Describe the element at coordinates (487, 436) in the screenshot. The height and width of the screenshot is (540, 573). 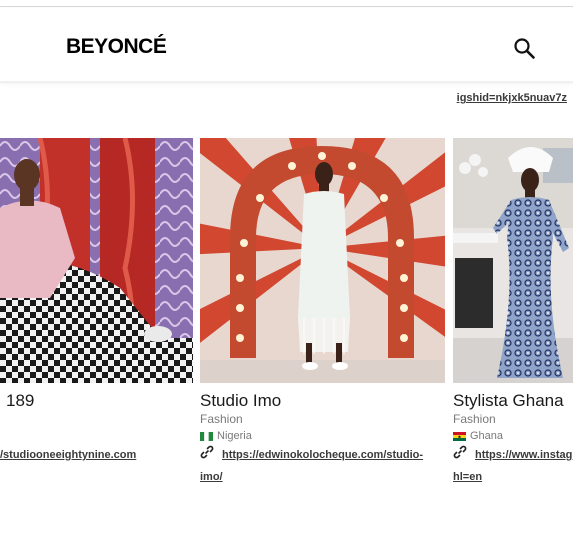
I see `country-name: Ghana` at that location.